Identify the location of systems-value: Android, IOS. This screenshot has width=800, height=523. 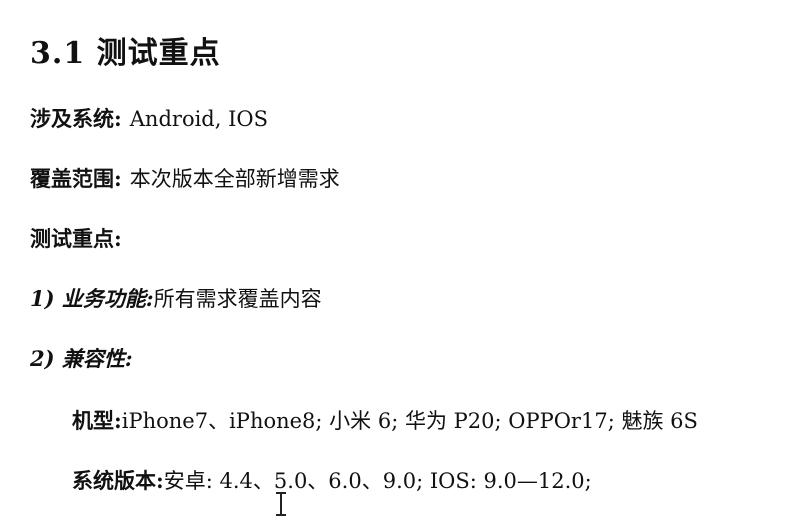
(198, 119).